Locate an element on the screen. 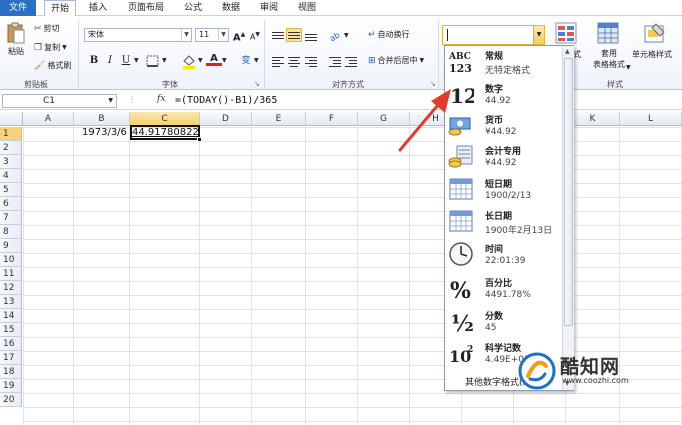 The image size is (682, 425). row-header-14: 14 is located at coordinates (11, 316).